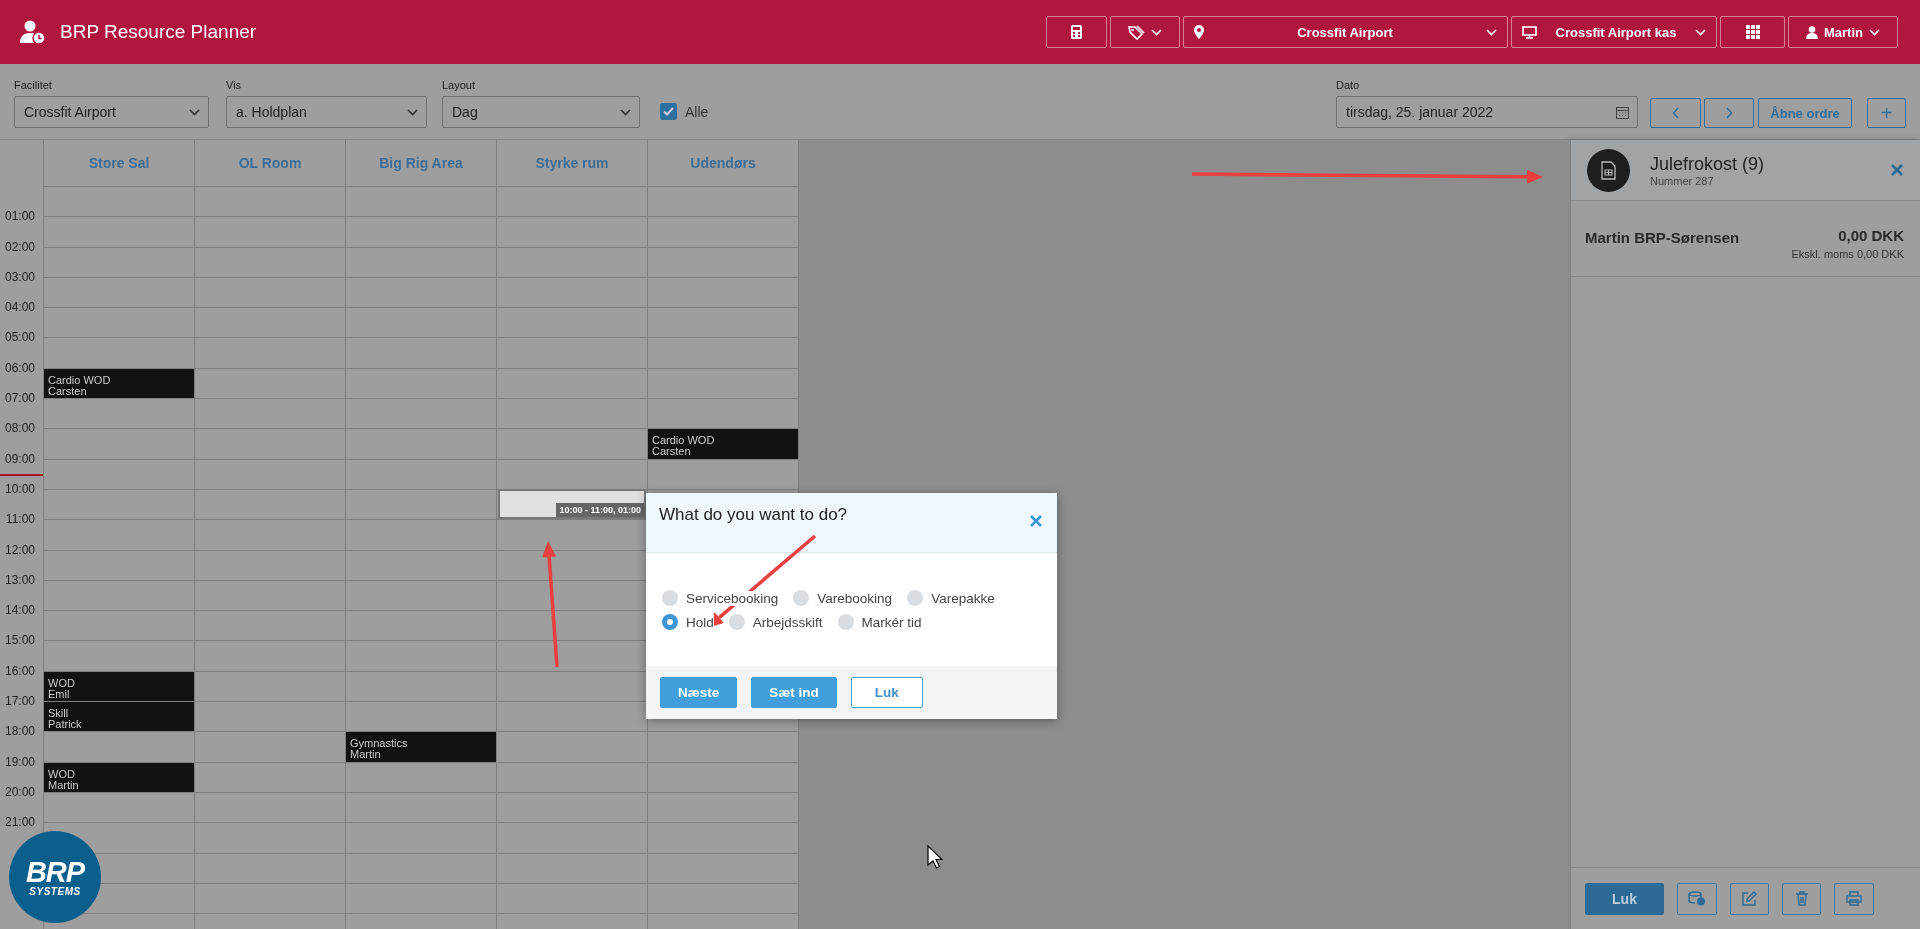 This screenshot has height=929, width=1920. What do you see at coordinates (19, 579) in the screenshot?
I see `hour-label: 13:00` at bounding box center [19, 579].